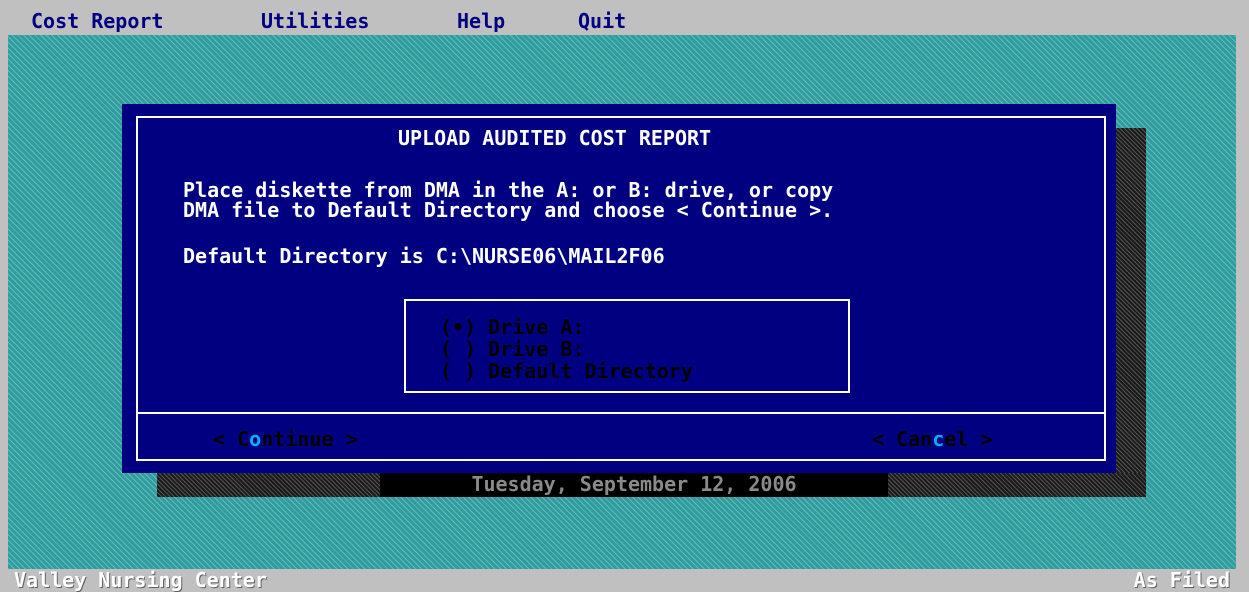  Describe the element at coordinates (243, 439) in the screenshot. I see `button-text: C` at that location.